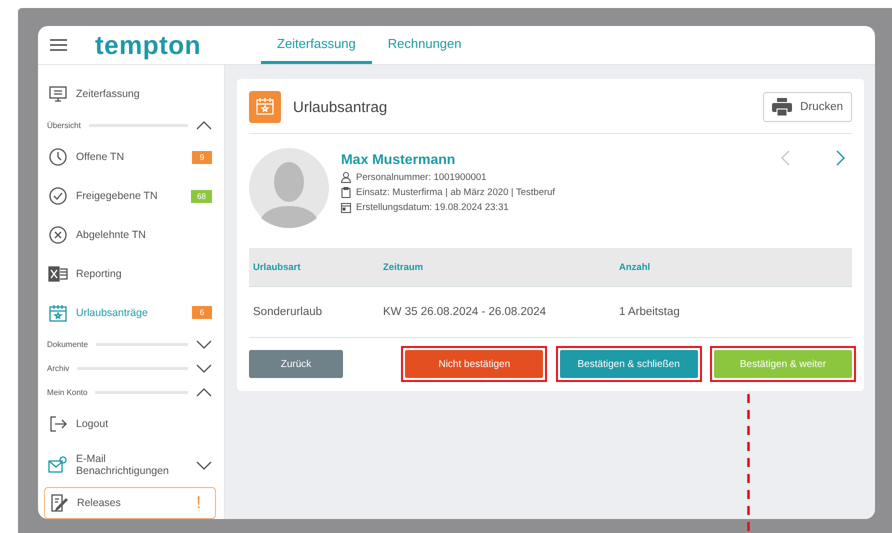 The height and width of the screenshot is (533, 892). What do you see at coordinates (130, 235) in the screenshot?
I see `sidebar-item: Abgelehnte TN` at bounding box center [130, 235].